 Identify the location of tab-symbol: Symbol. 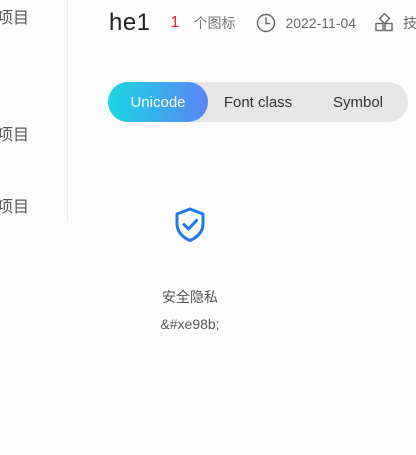
(358, 102).